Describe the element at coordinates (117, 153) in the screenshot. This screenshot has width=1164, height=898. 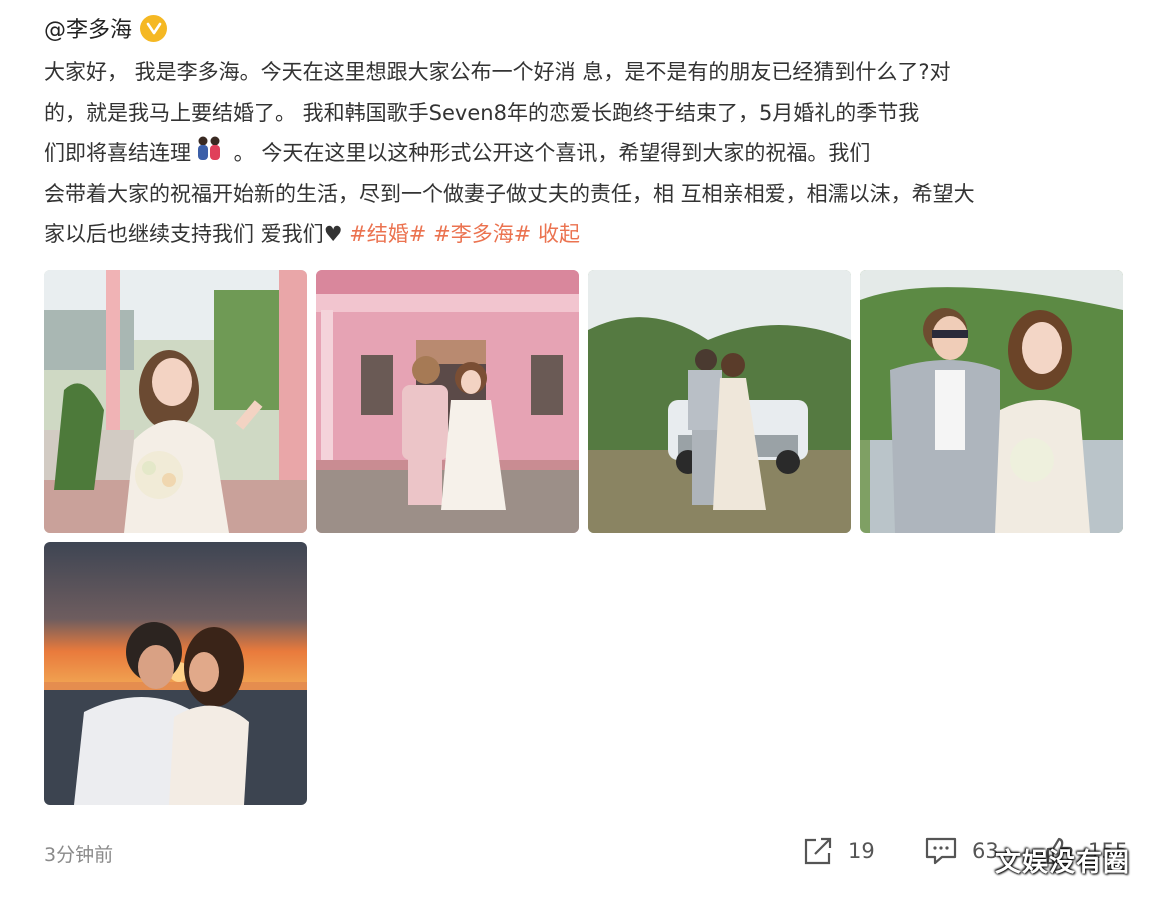
I see `post-text-segment: 们即将喜结连理` at that location.